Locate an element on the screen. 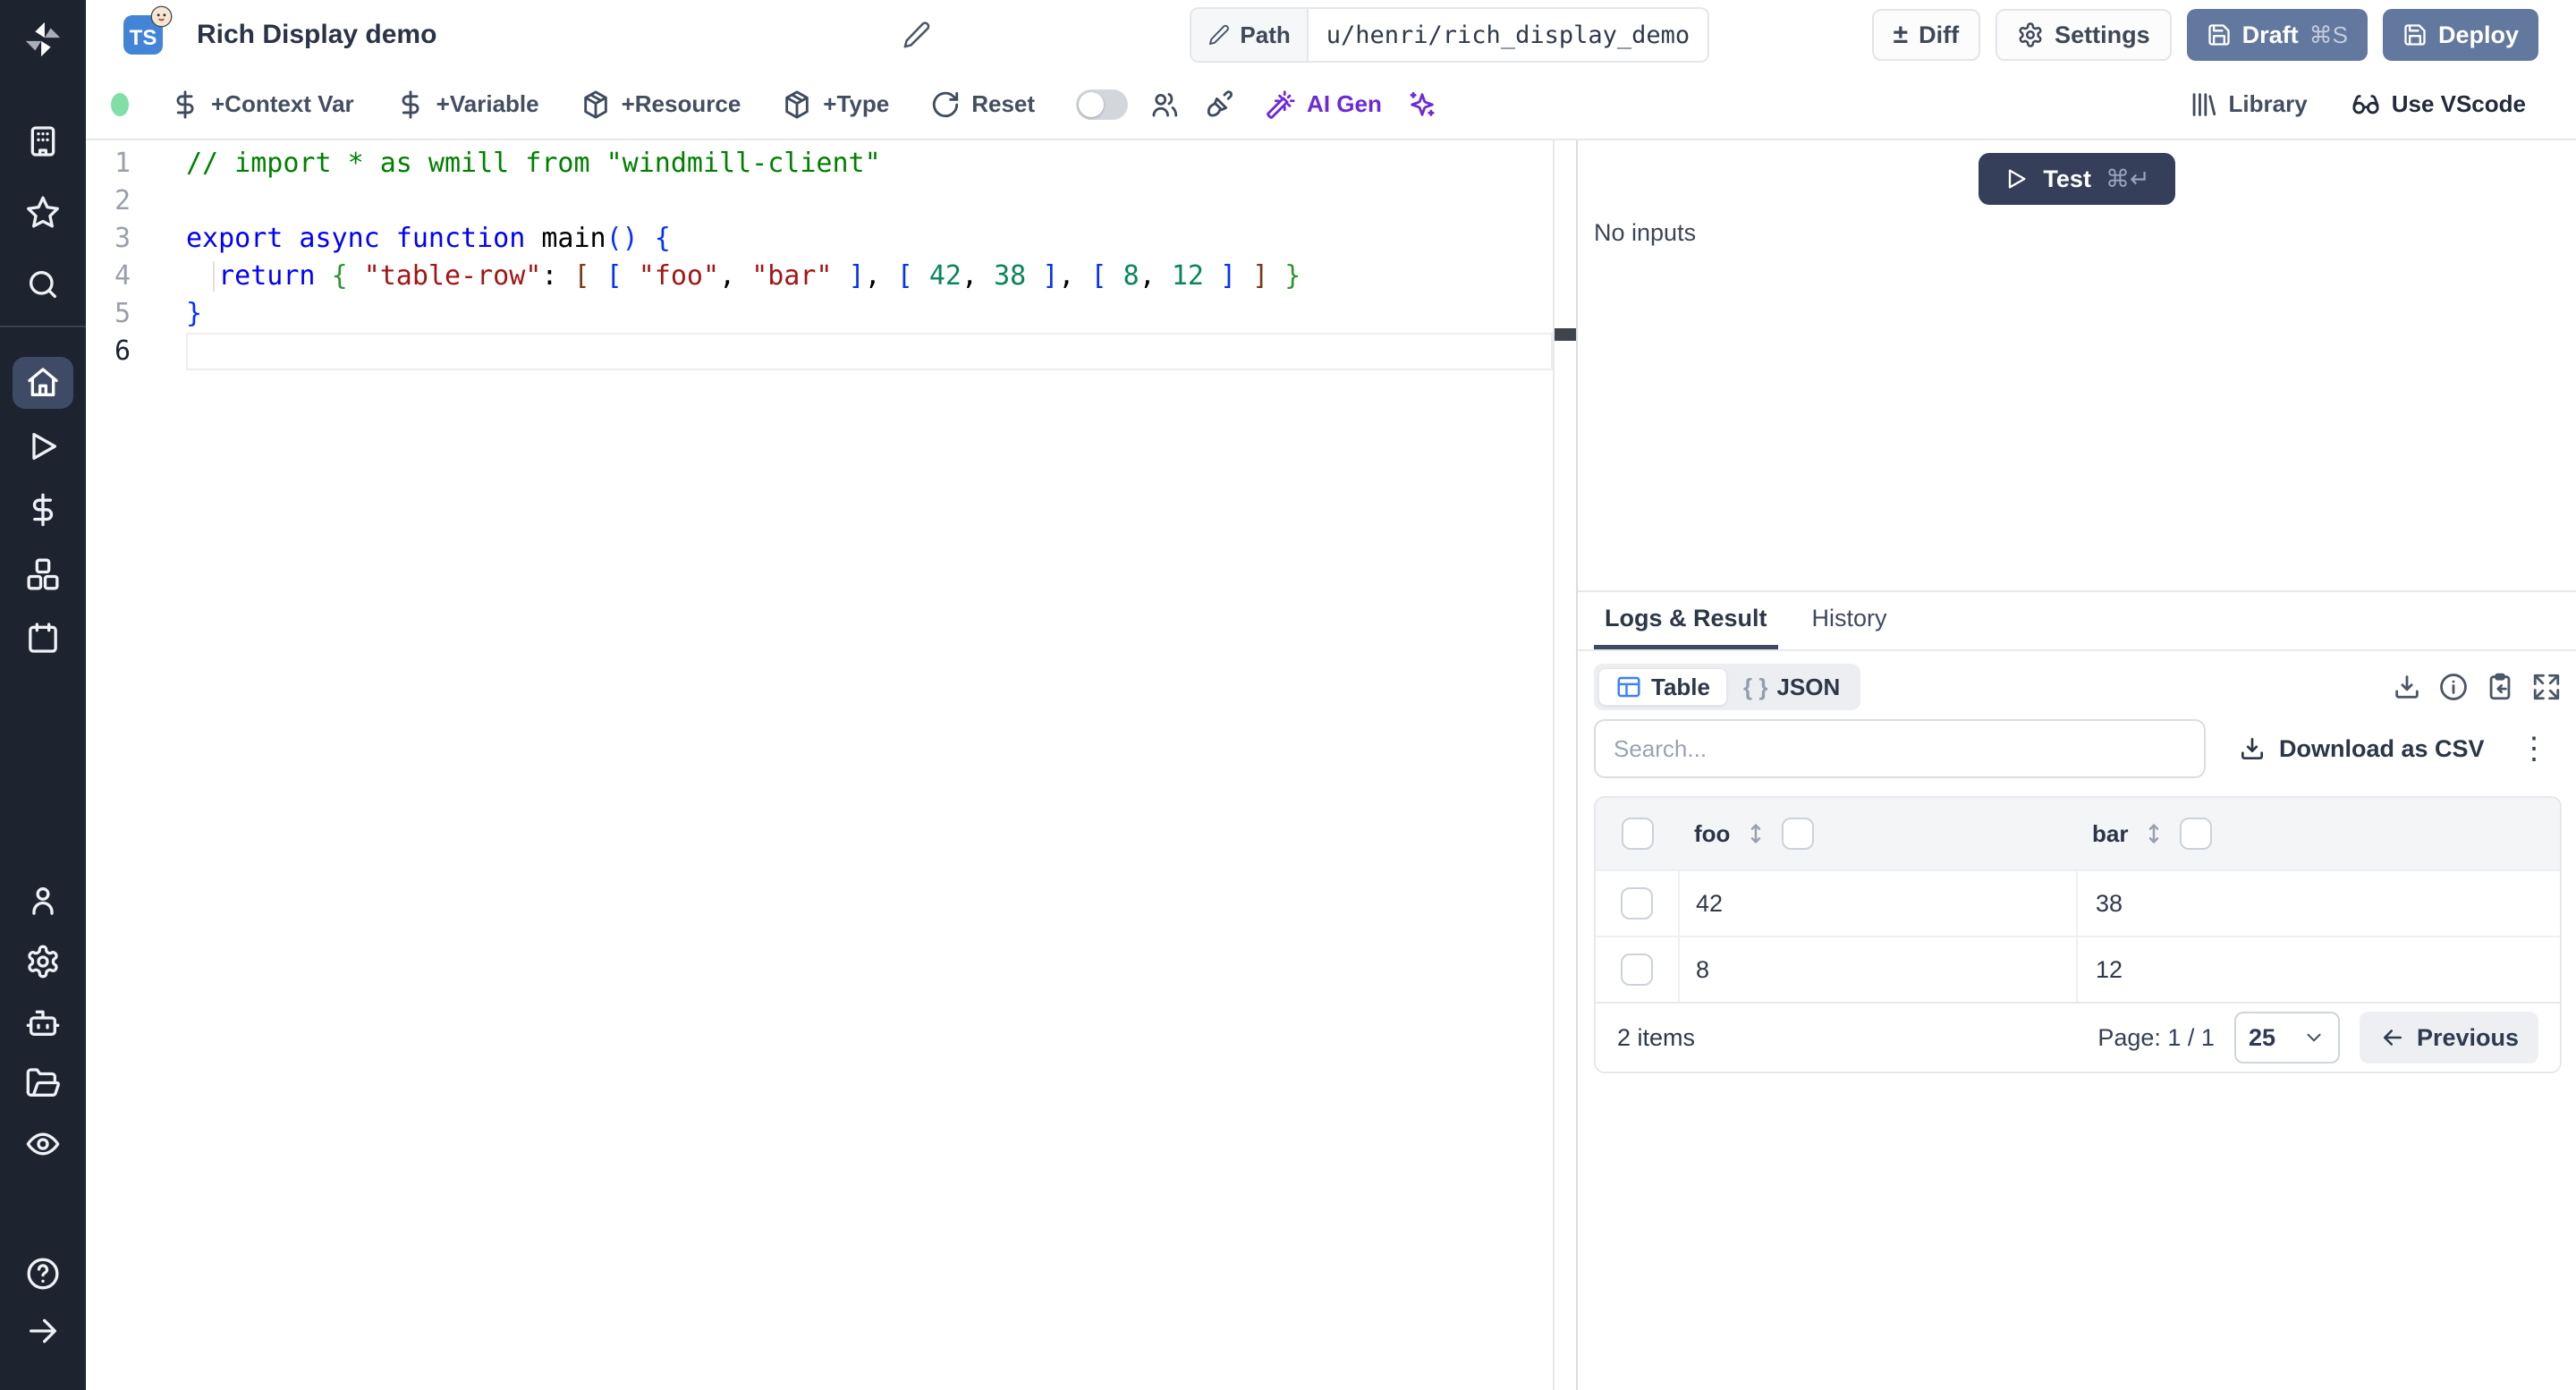 The width and height of the screenshot is (2576, 1390). dollar-icon is located at coordinates (185, 104).